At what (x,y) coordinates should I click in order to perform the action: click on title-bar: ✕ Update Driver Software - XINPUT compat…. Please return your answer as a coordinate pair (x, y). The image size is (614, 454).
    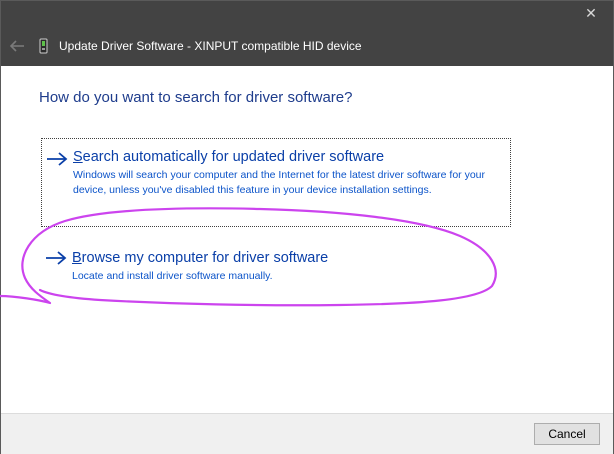
    Looking at the image, I should click on (307, 33).